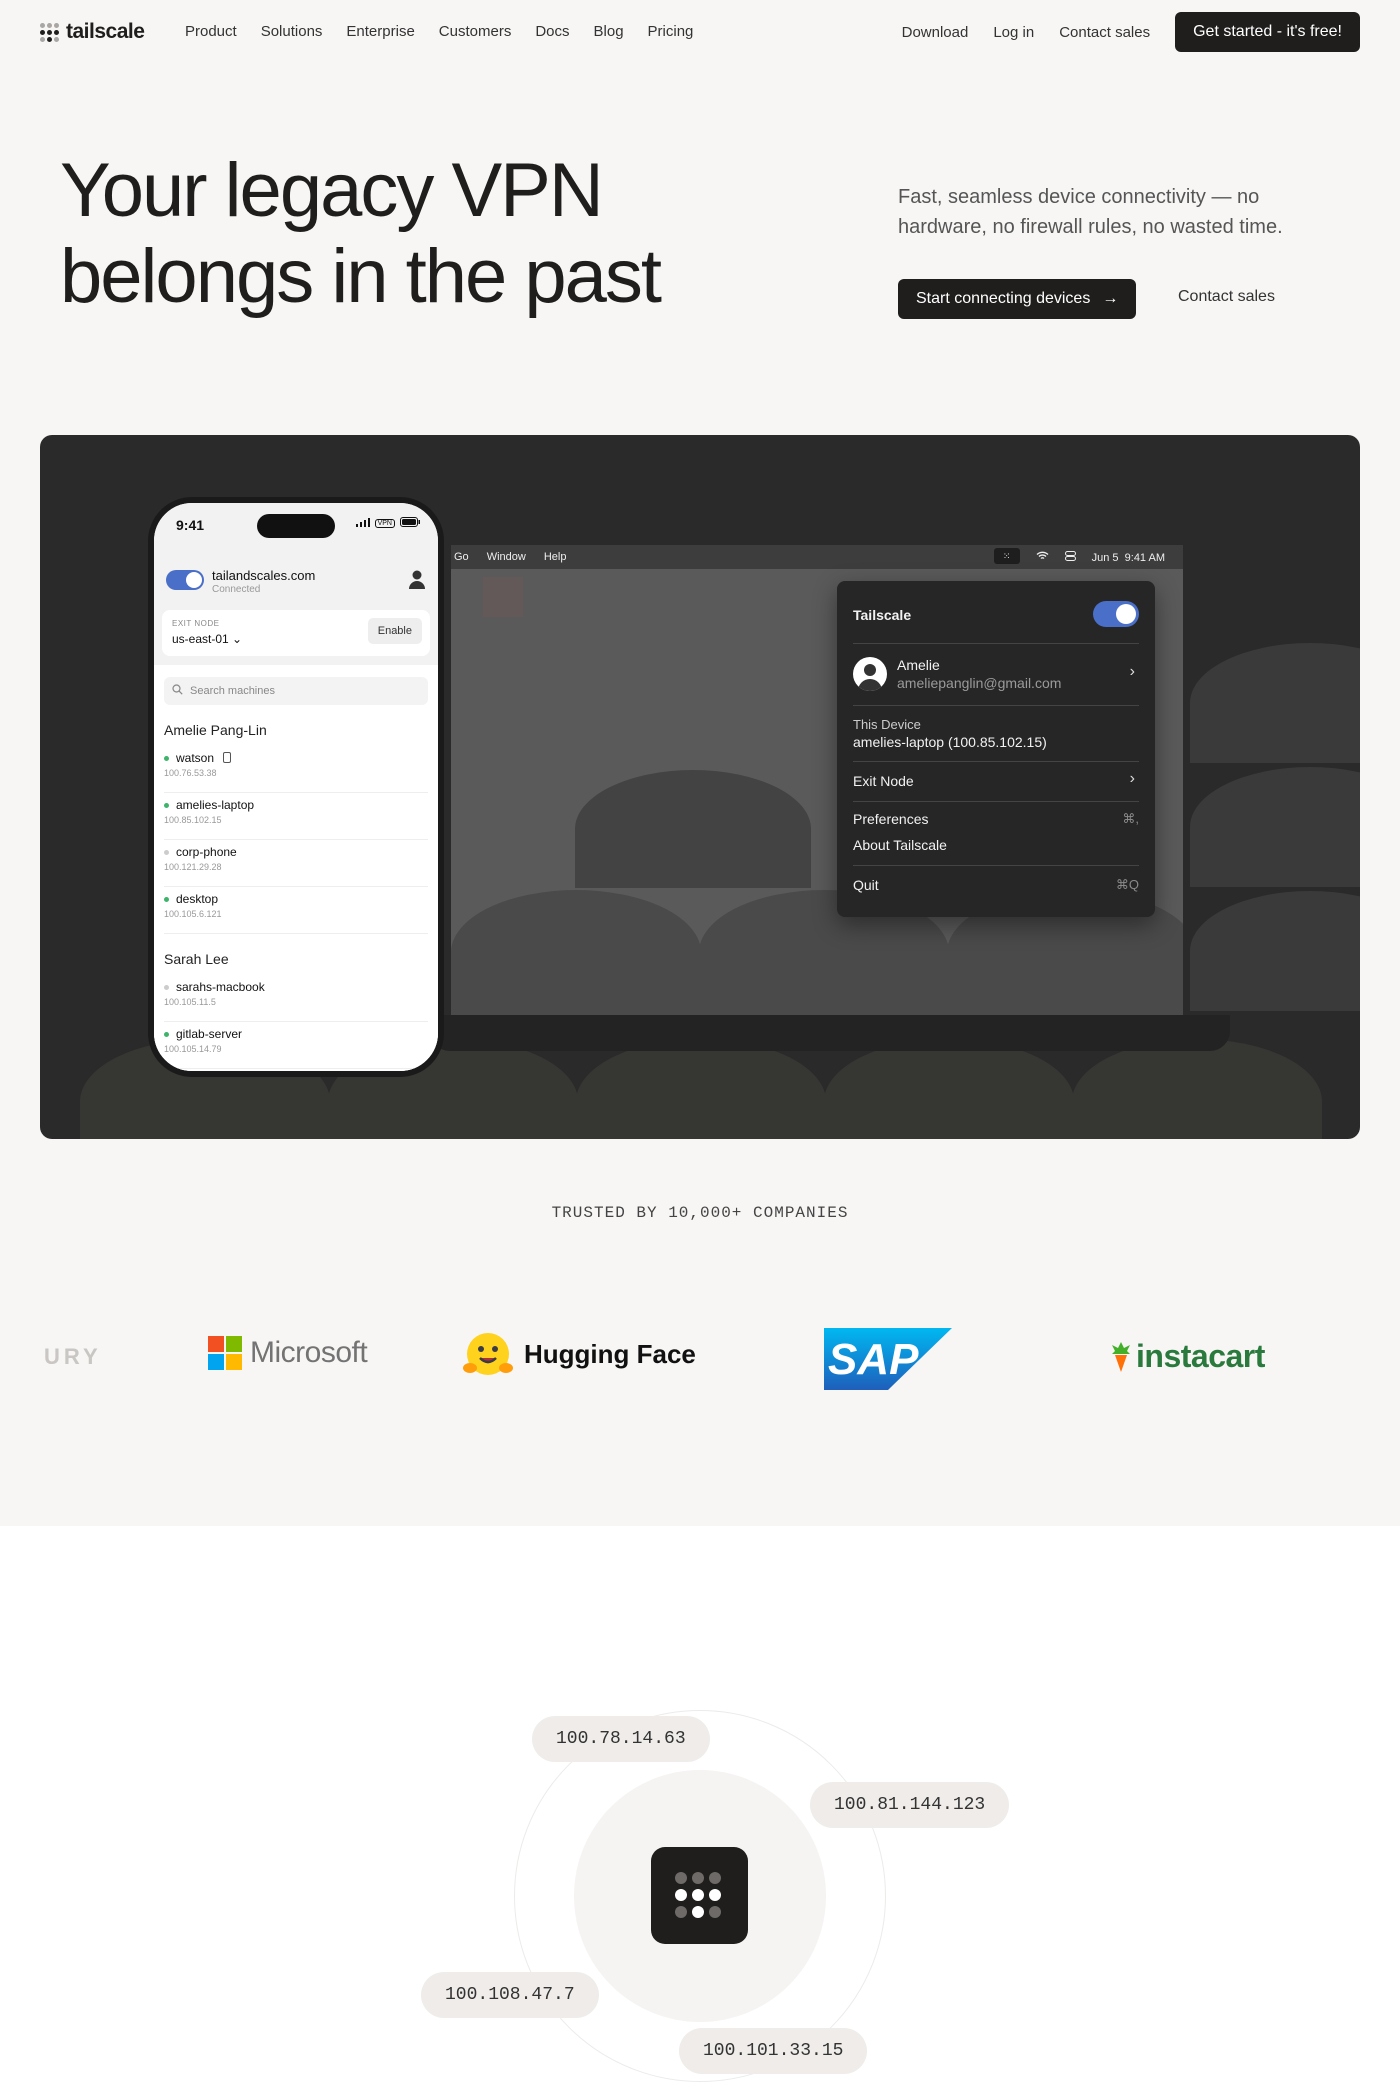 The height and width of the screenshot is (2100, 1400). What do you see at coordinates (209, 1034) in the screenshot?
I see `machine-name: gitlab-server` at bounding box center [209, 1034].